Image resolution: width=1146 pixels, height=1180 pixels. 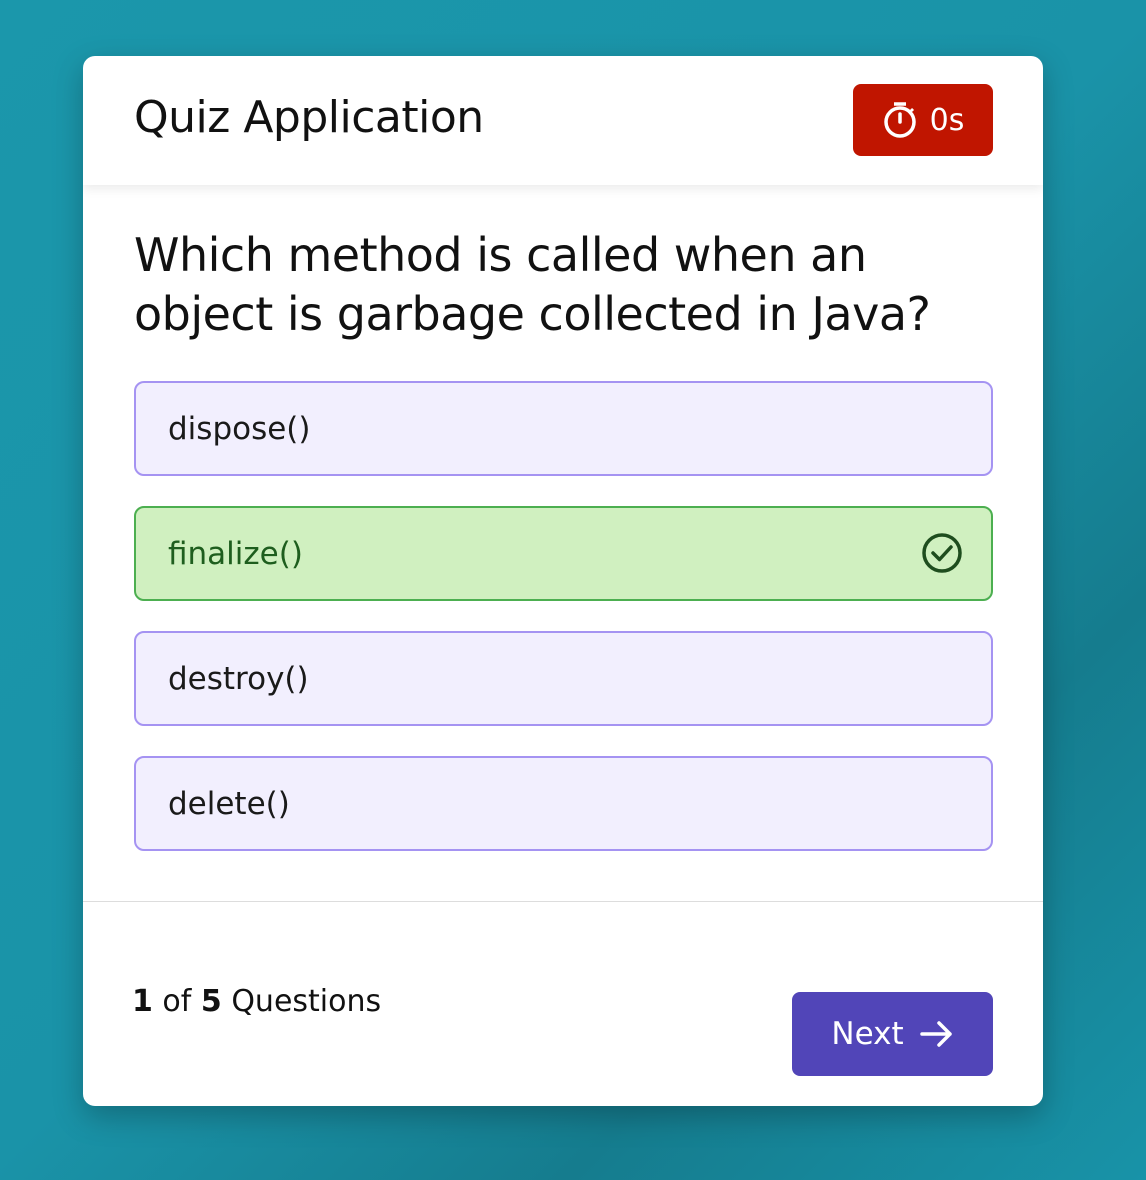 I want to click on question-counter: 1 of 5 Questions, so click(x=256, y=1001).